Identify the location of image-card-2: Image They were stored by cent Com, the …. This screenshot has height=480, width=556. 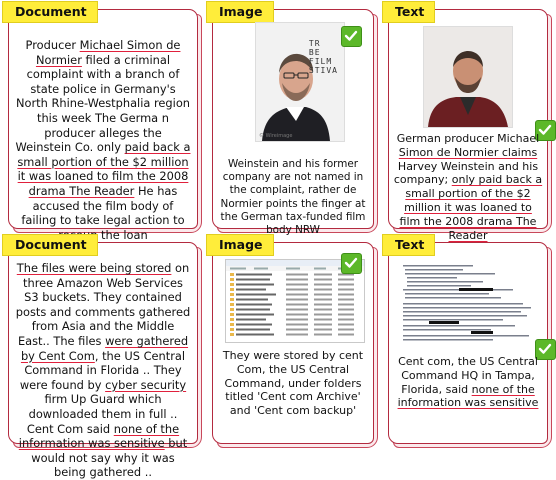
(292, 341).